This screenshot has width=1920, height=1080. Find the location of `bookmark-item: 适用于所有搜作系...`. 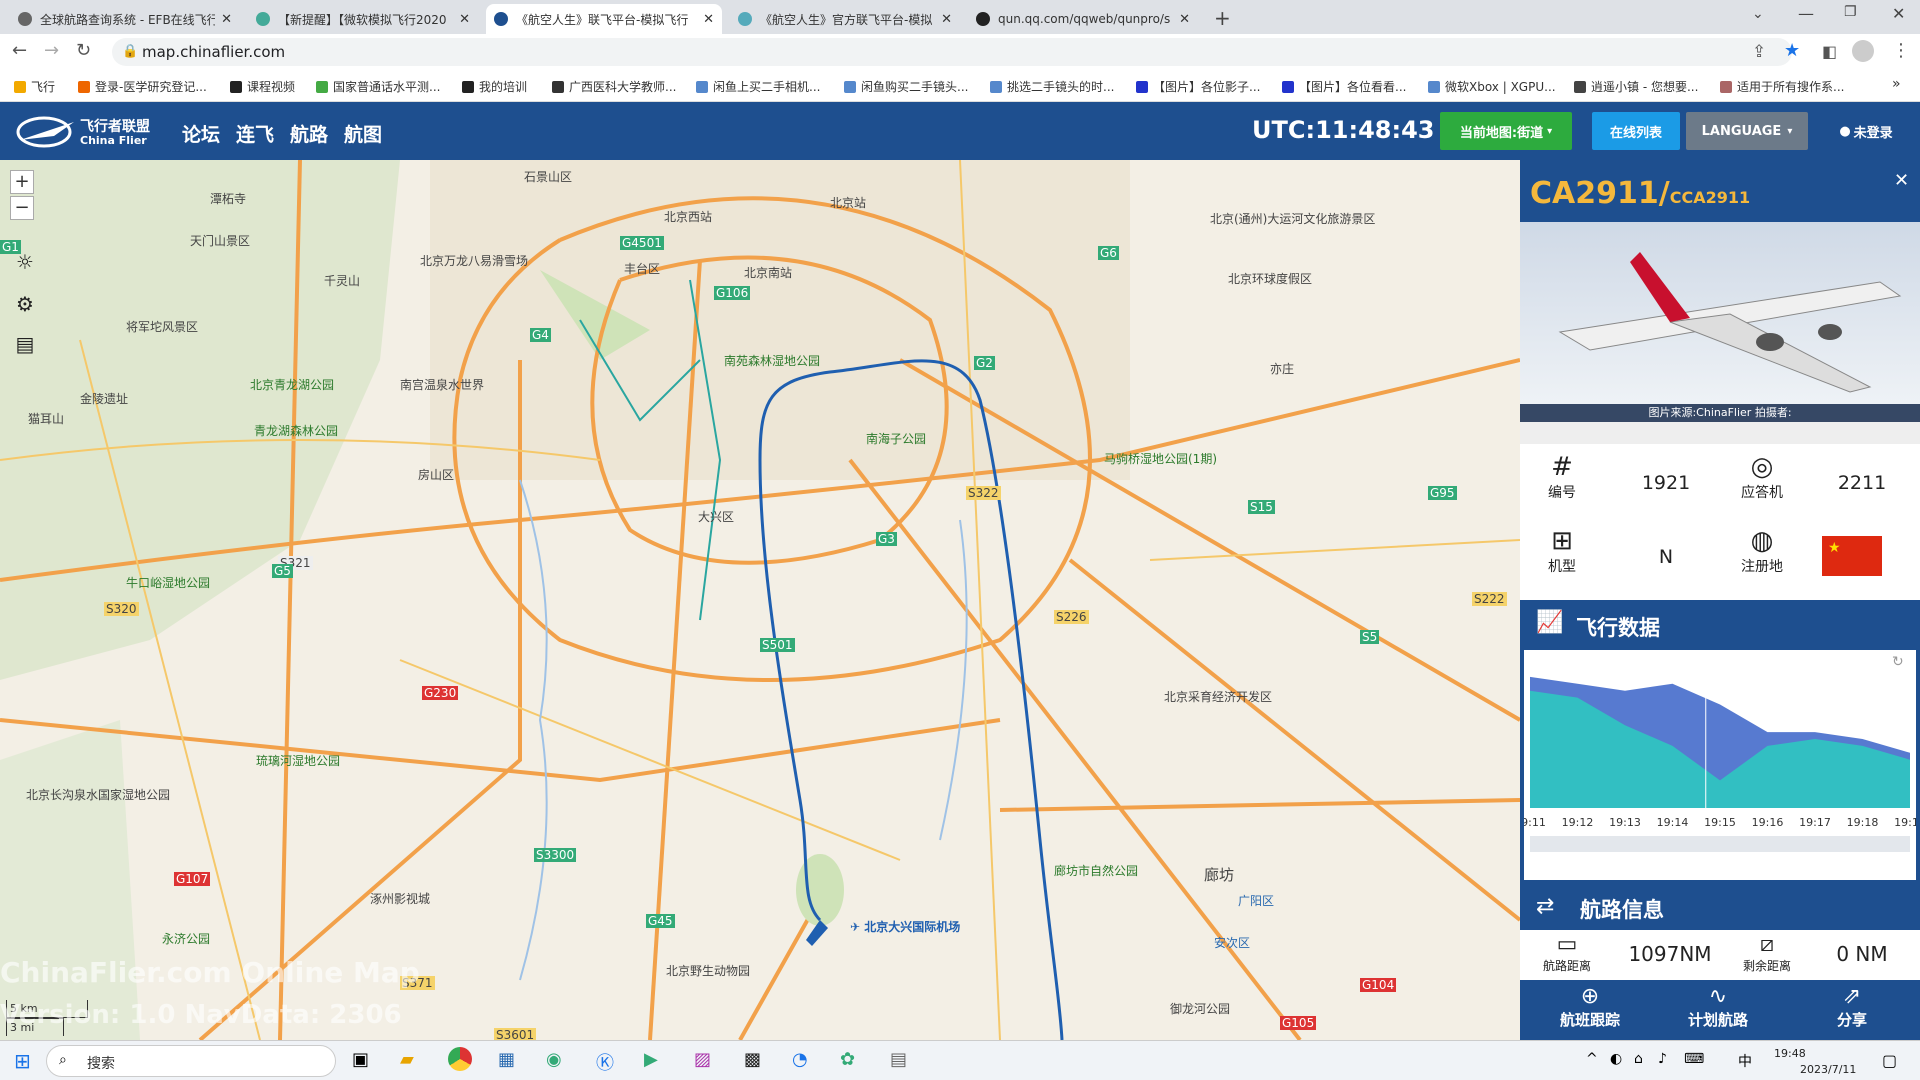

bookmark-item: 适用于所有搜作系... is located at coordinates (1782, 86).